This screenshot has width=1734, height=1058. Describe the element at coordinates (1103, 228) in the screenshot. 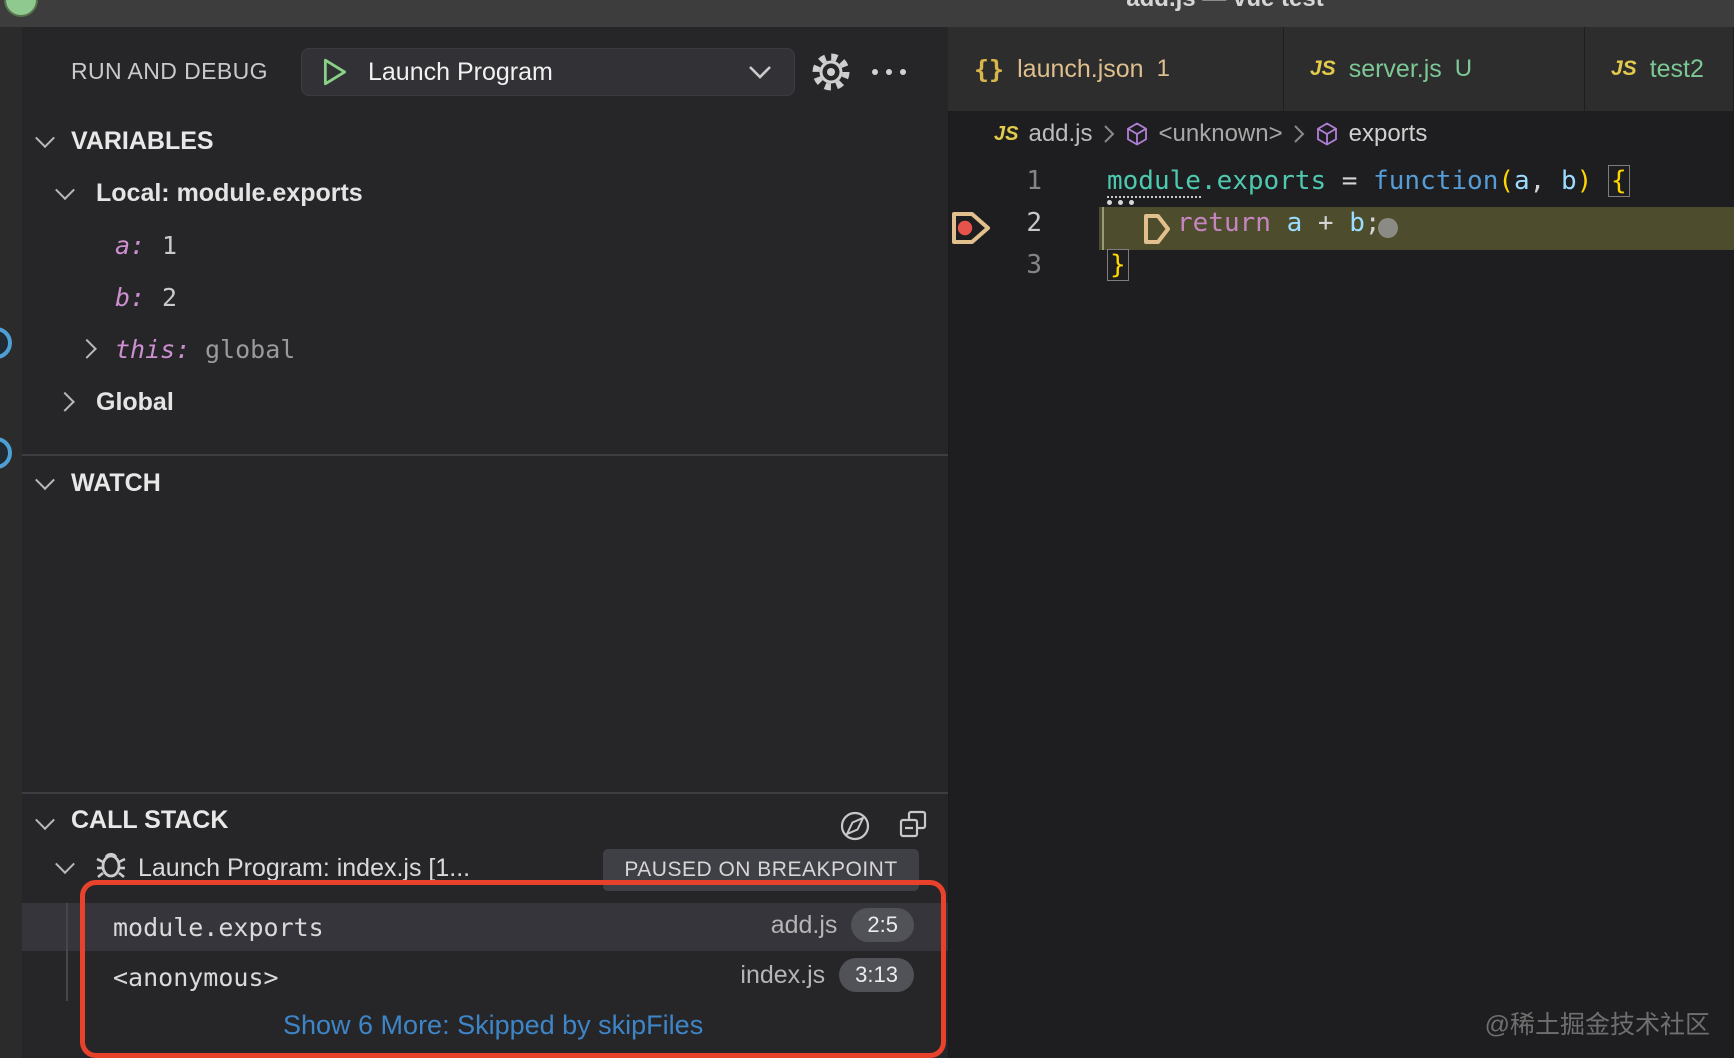

I see `indent-guide` at that location.